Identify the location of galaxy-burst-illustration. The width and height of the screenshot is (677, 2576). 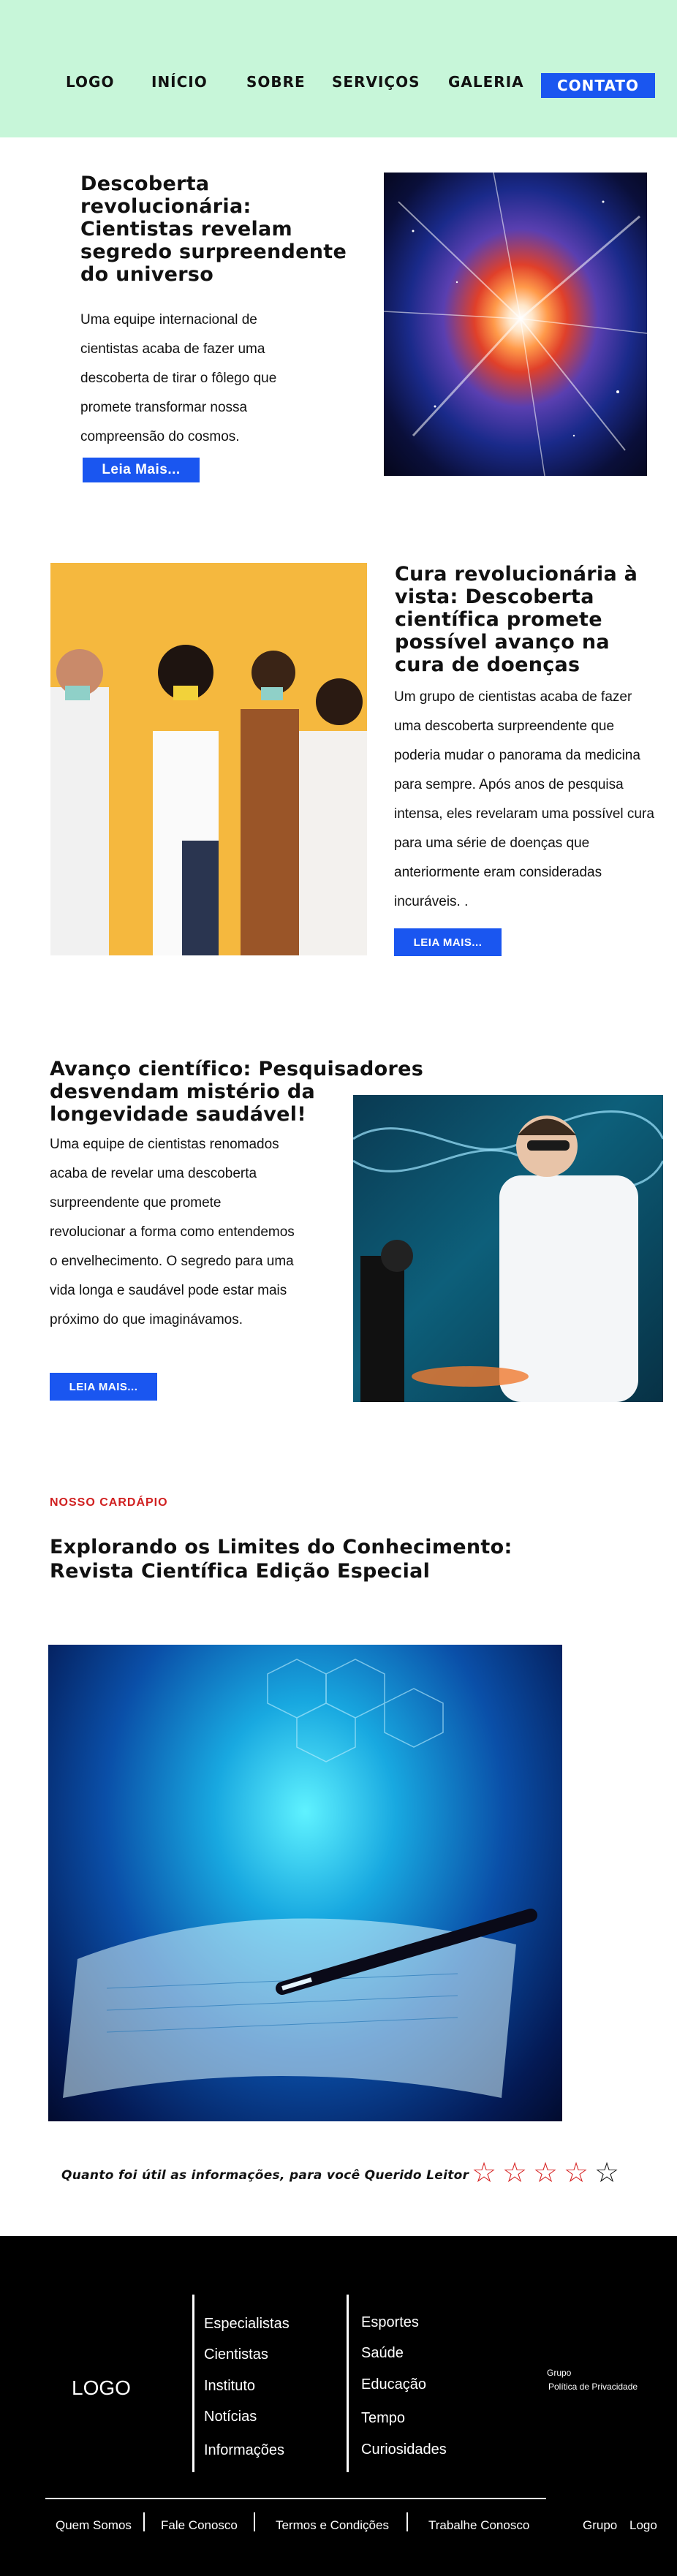
(515, 324).